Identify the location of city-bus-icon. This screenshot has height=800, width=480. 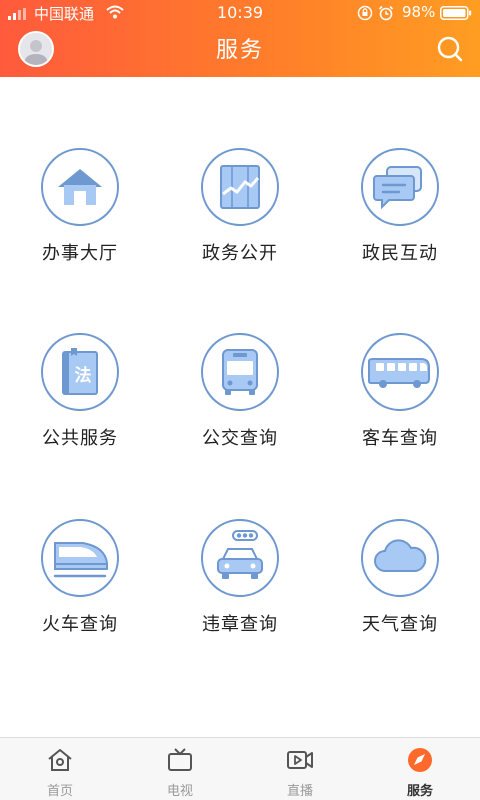
(240, 372).